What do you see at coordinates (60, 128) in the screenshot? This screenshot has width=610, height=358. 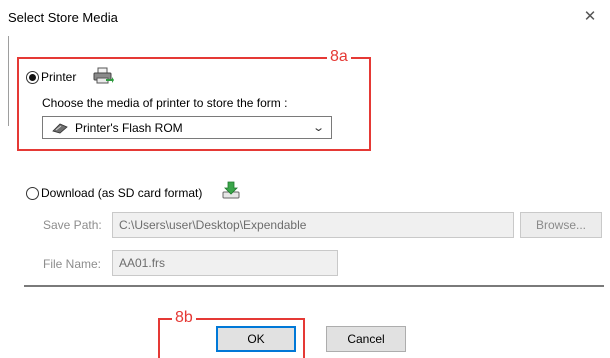 I see `flash-rom-icon` at bounding box center [60, 128].